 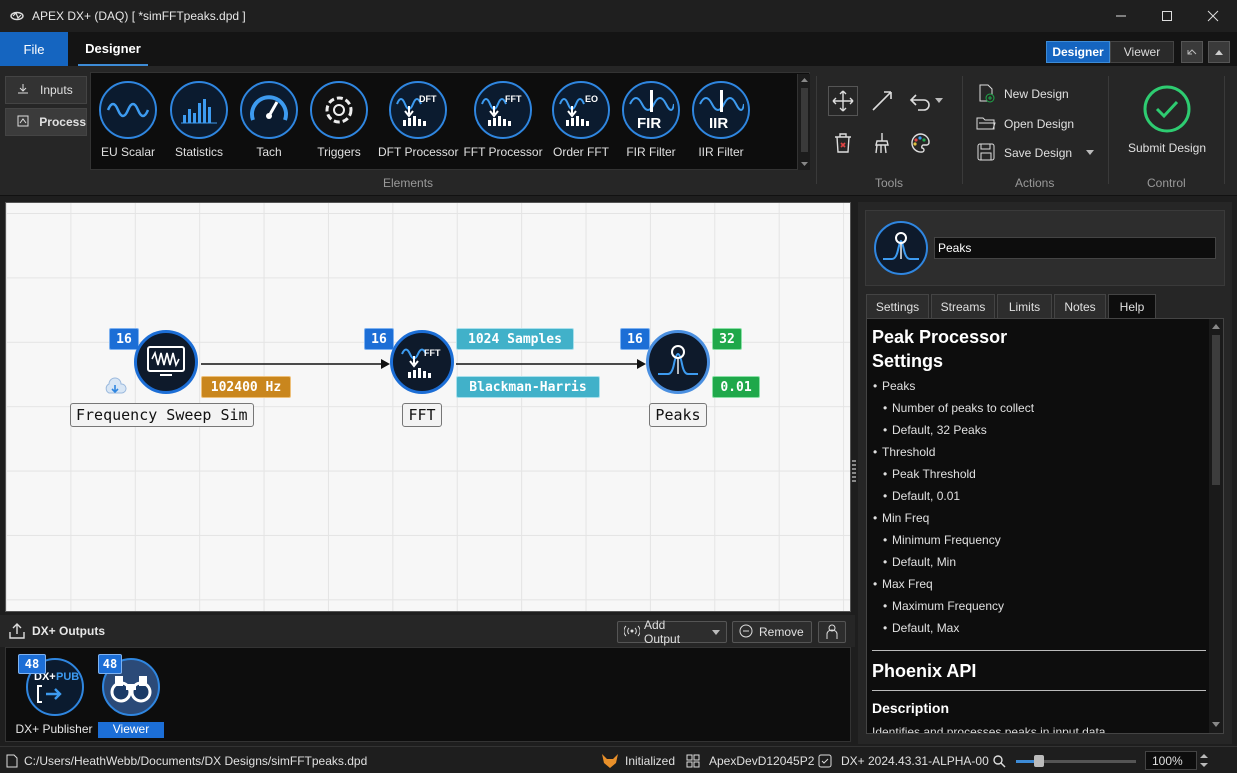 What do you see at coordinates (339, 152) in the screenshot?
I see `element-label: Triggers` at bounding box center [339, 152].